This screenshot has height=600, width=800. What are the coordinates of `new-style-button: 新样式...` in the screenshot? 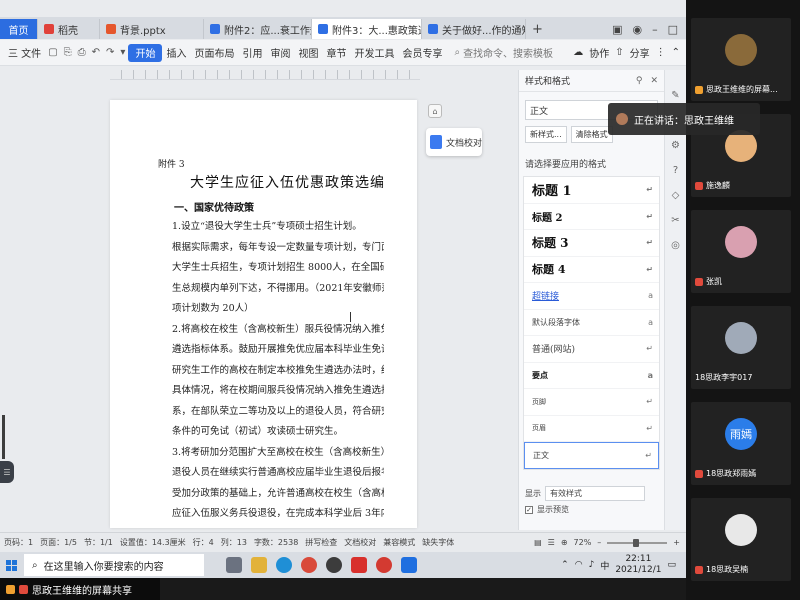 It's located at (546, 134).